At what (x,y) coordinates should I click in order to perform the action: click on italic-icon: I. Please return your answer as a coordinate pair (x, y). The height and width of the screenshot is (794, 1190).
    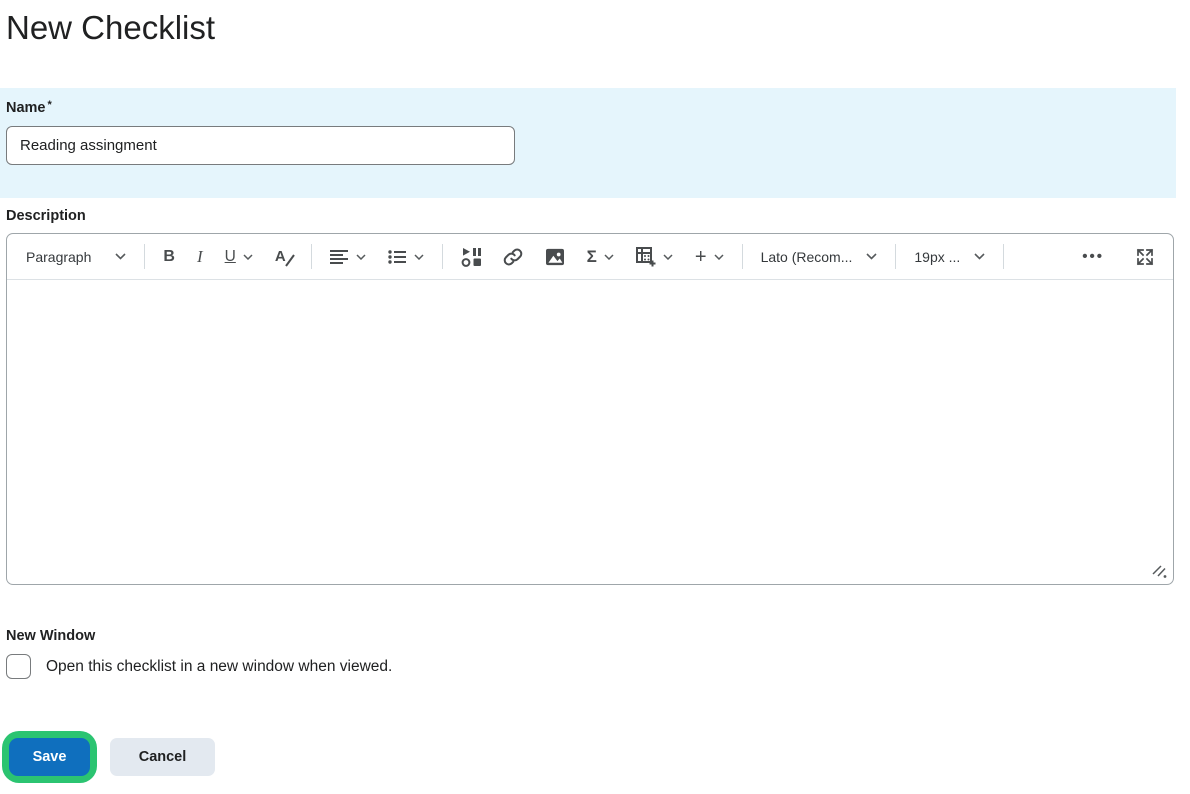
    Looking at the image, I should click on (199, 256).